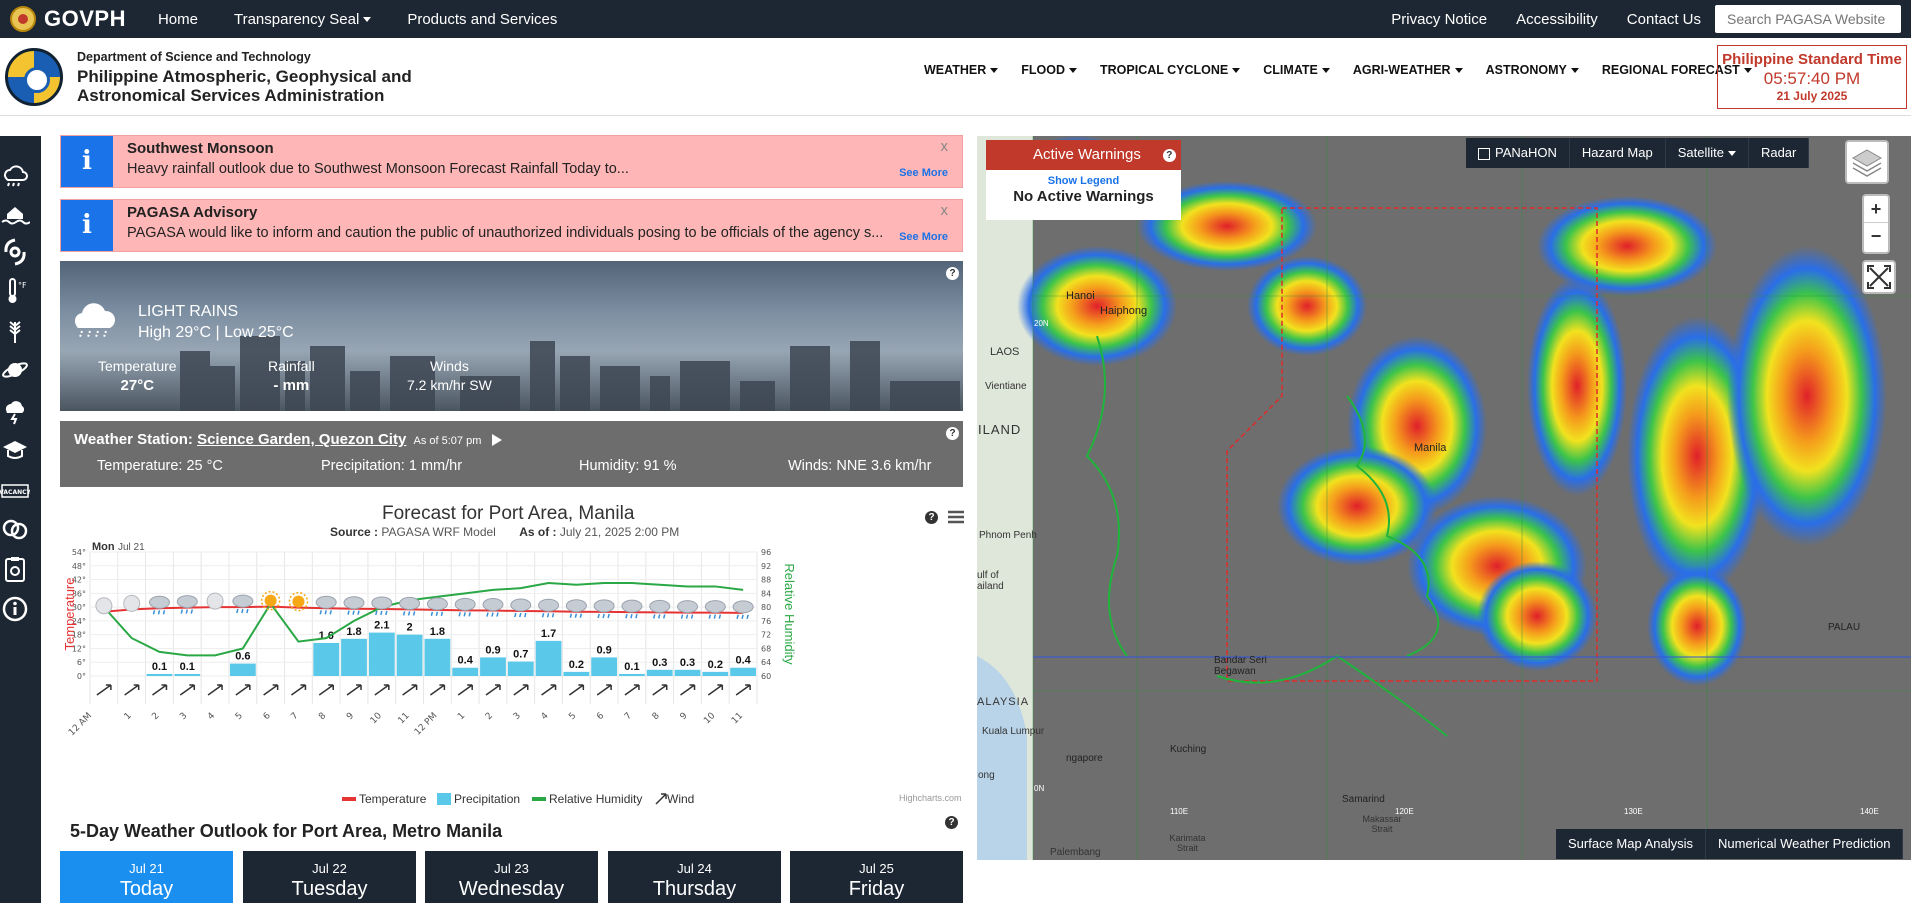 The width and height of the screenshot is (1911, 903). What do you see at coordinates (1879, 277) in the screenshot?
I see `fullscreen-icon` at bounding box center [1879, 277].